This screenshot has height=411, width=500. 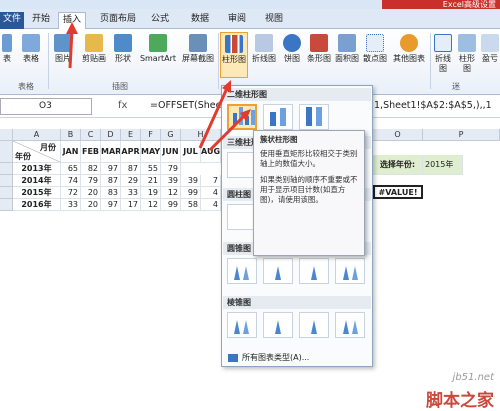 I want to click on watermark-brand: 脚本之家, so click(x=460, y=401).